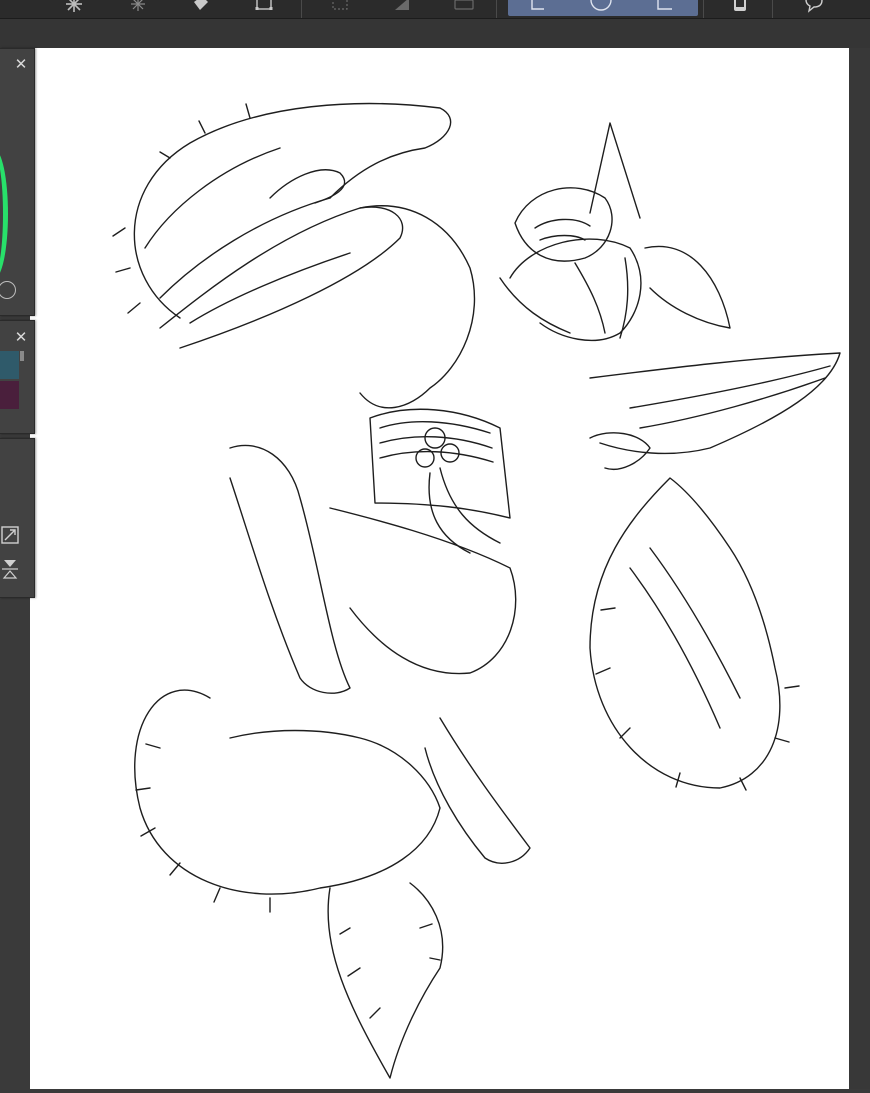  What do you see at coordinates (615, 170) in the screenshot?
I see `left-ear` at bounding box center [615, 170].